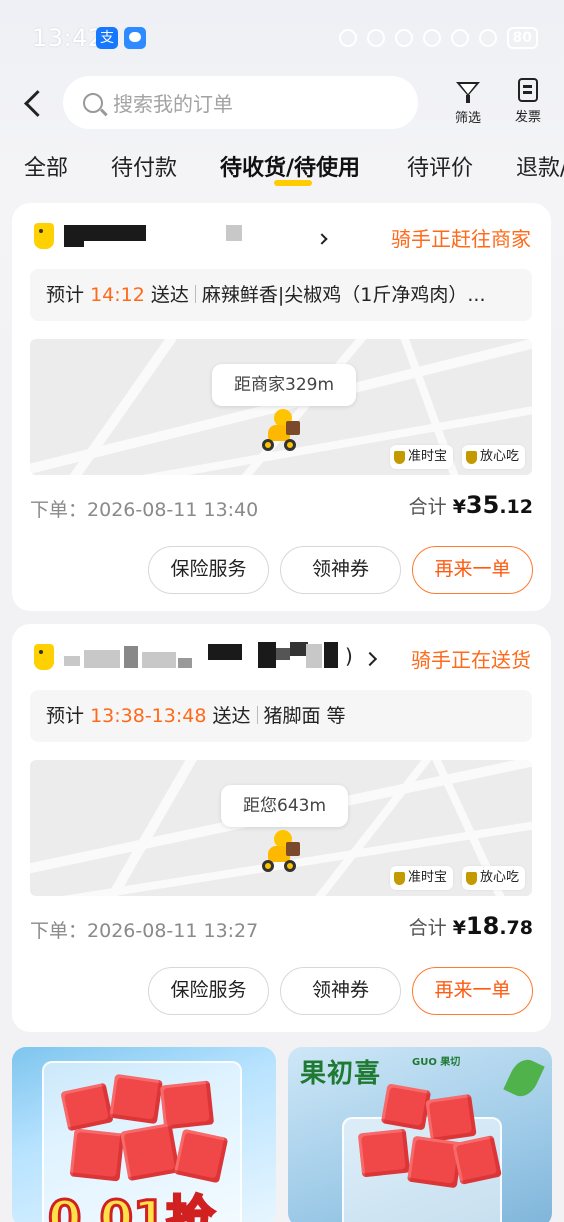 This screenshot has height=1222, width=564. I want to click on active-tab-indicator, so click(293, 183).